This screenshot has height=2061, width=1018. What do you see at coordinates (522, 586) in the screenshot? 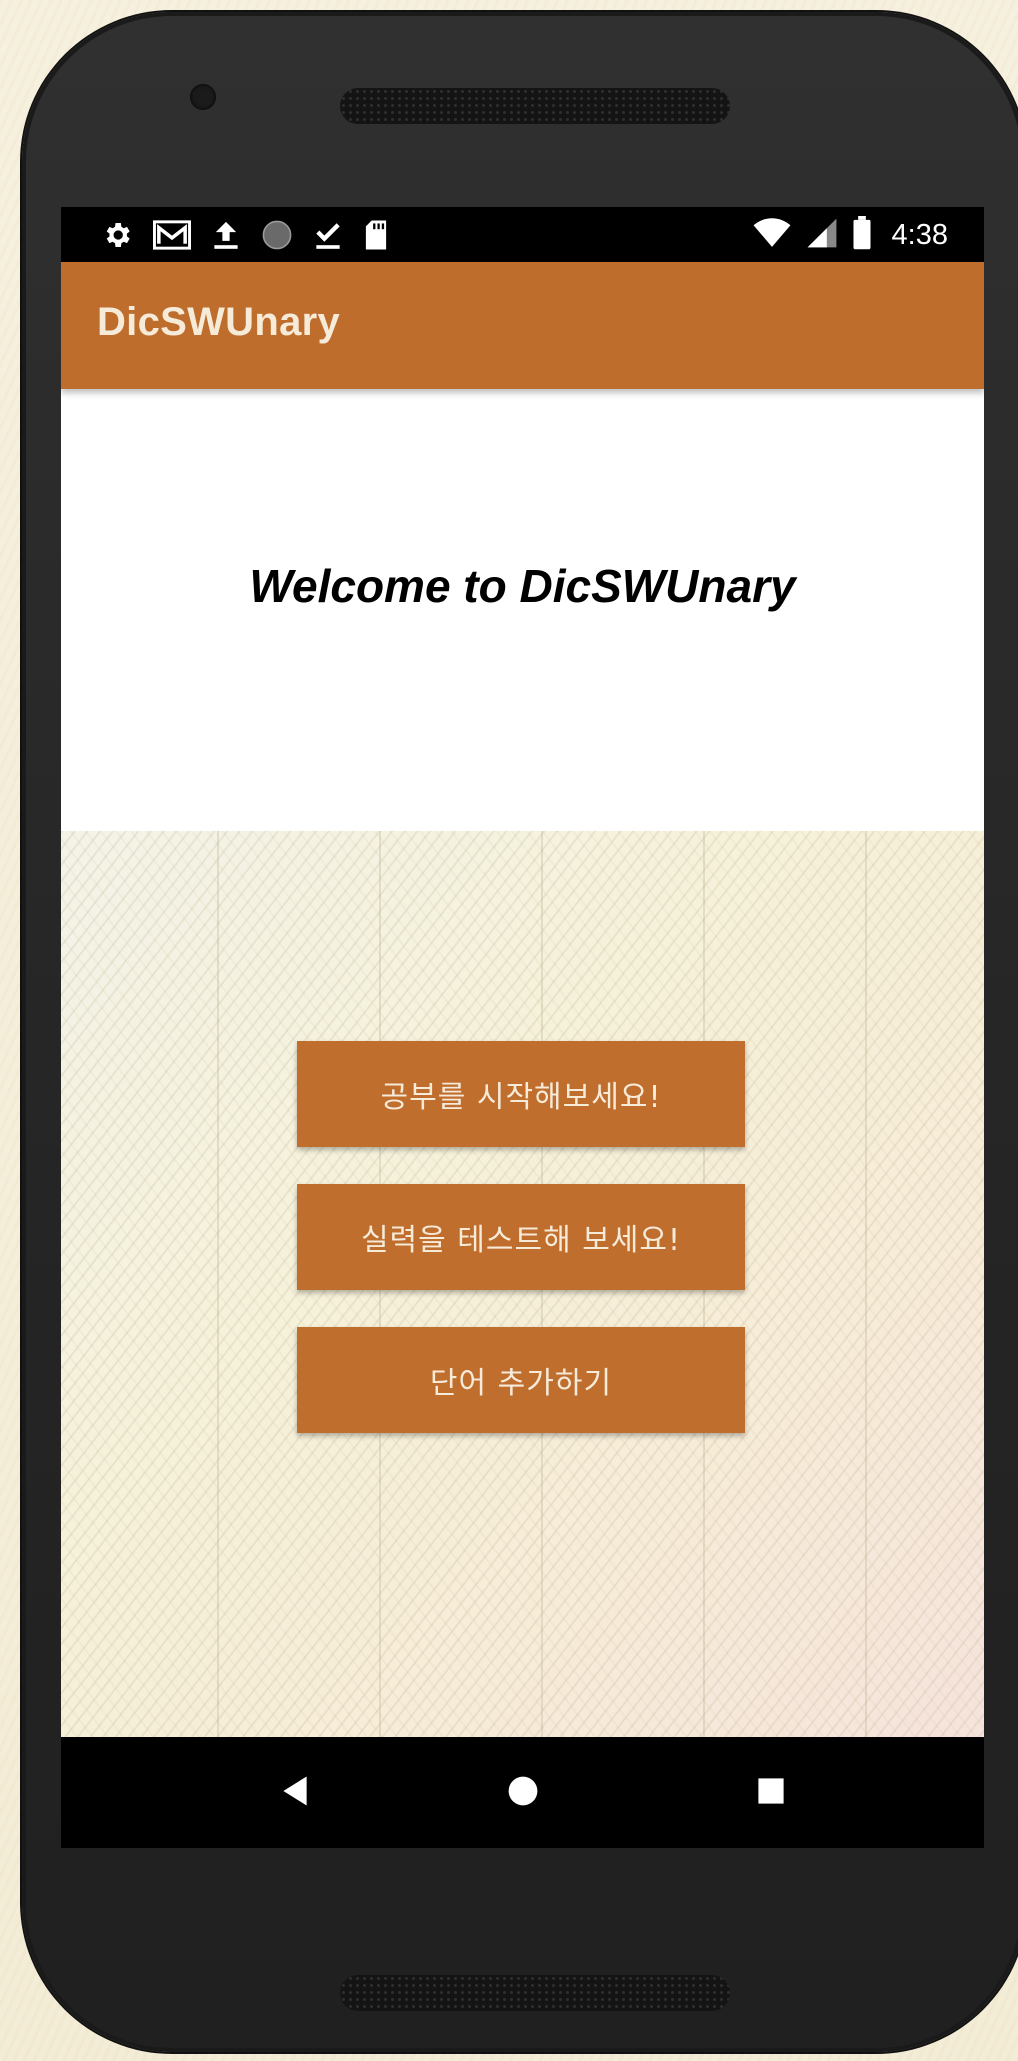
I see `welcome-heading: Welcome to DicSWUnary` at bounding box center [522, 586].